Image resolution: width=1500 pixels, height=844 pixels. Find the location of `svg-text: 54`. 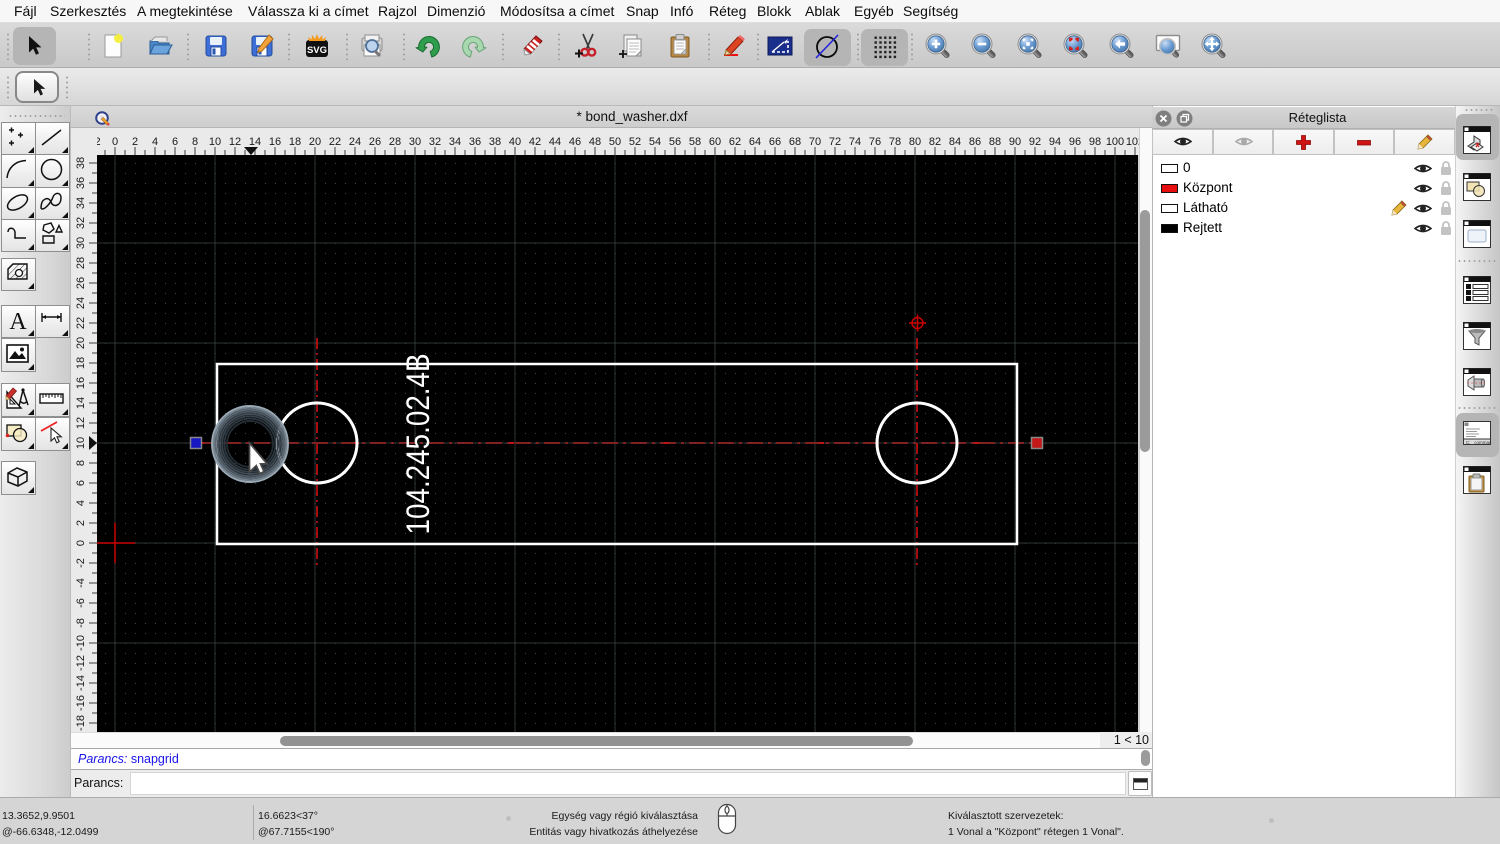

svg-text: 54 is located at coordinates (655, 142).